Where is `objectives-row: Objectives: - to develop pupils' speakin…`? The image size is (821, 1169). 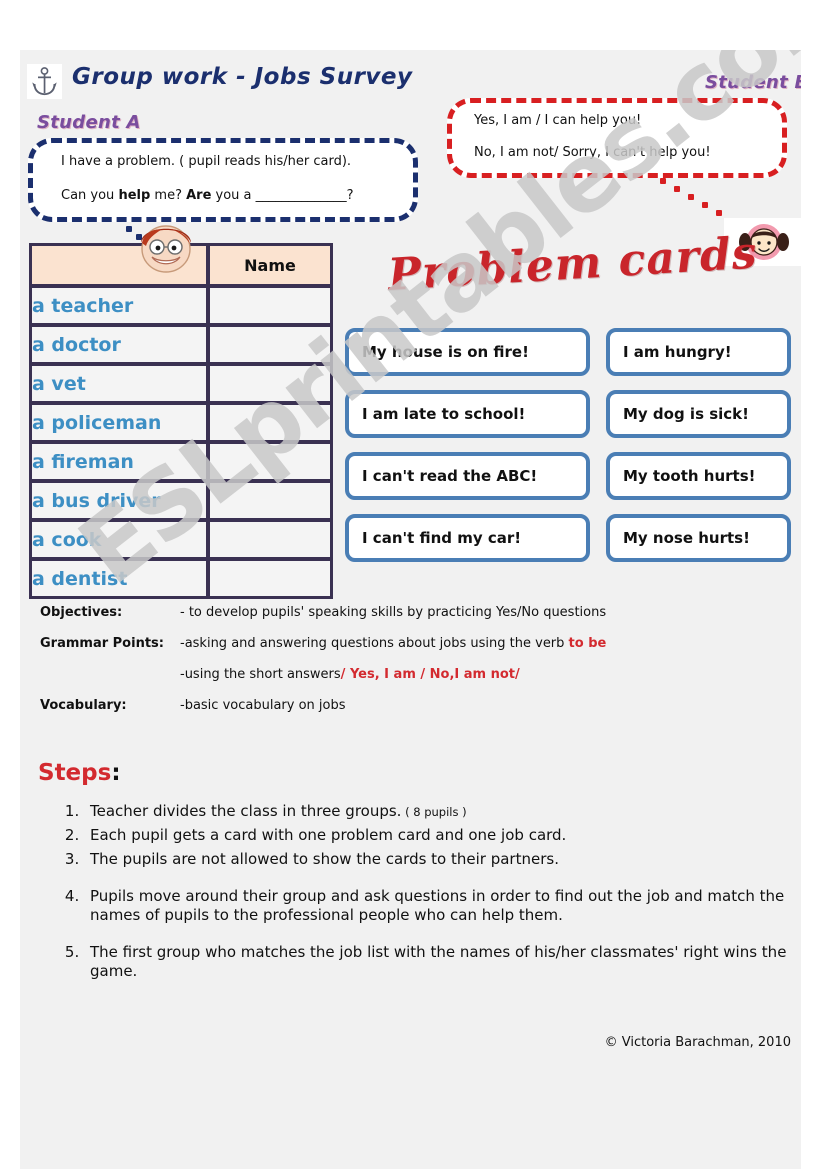
objectives-row: Objectives: - to develop pupils' speakin… is located at coordinates (410, 614).